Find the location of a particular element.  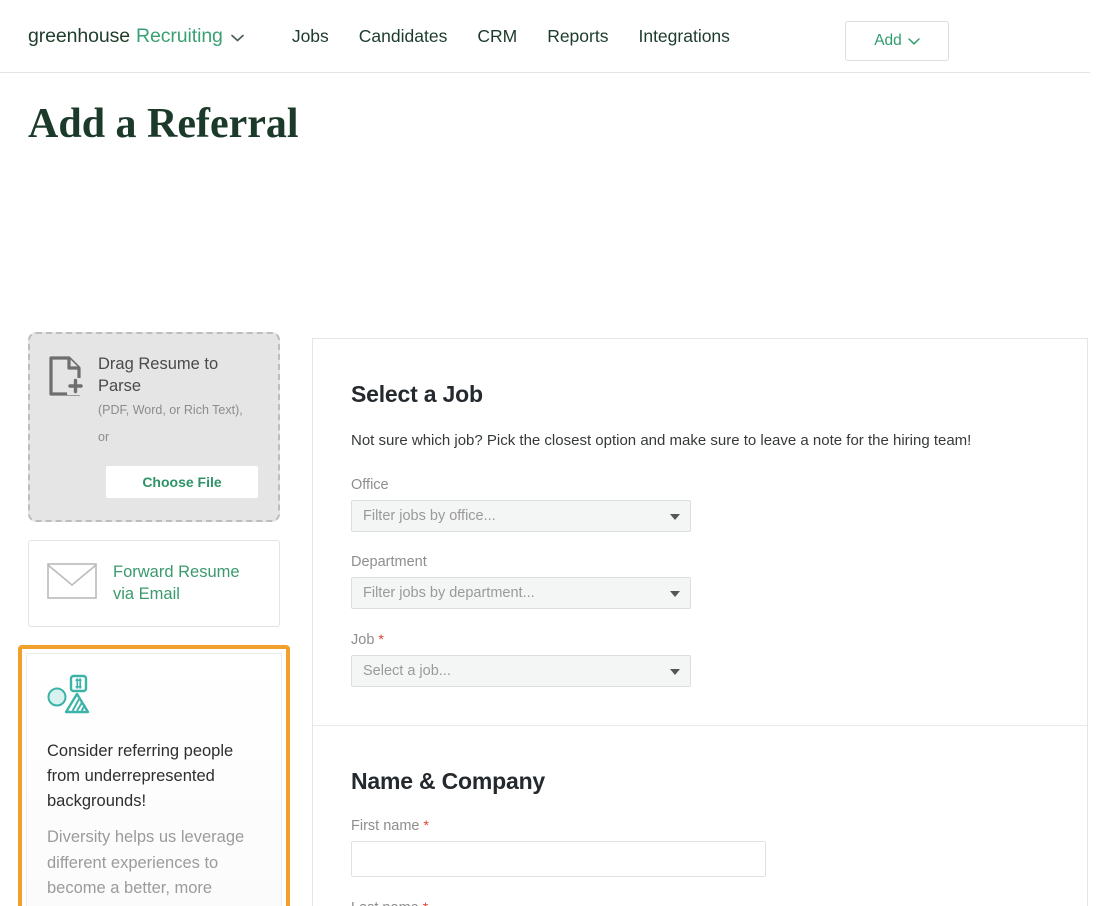

label-last-name-text: Last name is located at coordinates (385, 903).